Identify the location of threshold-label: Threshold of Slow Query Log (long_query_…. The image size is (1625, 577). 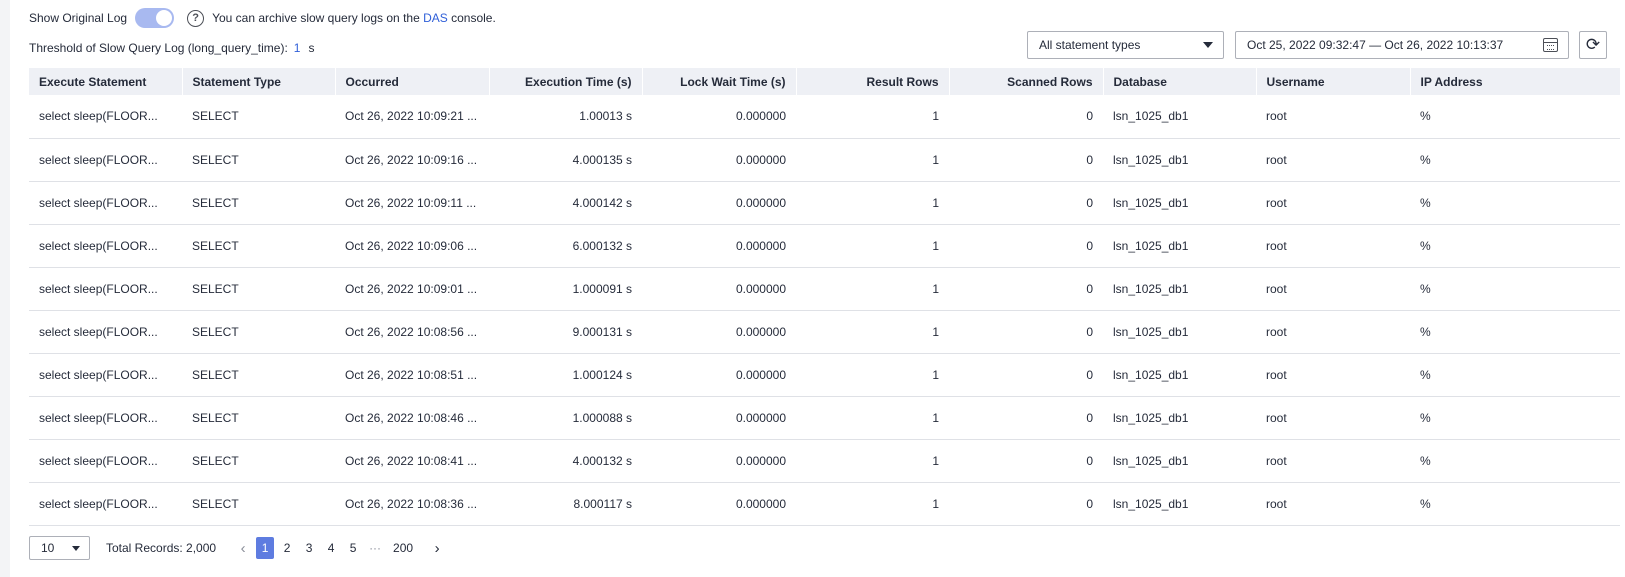
(158, 48).